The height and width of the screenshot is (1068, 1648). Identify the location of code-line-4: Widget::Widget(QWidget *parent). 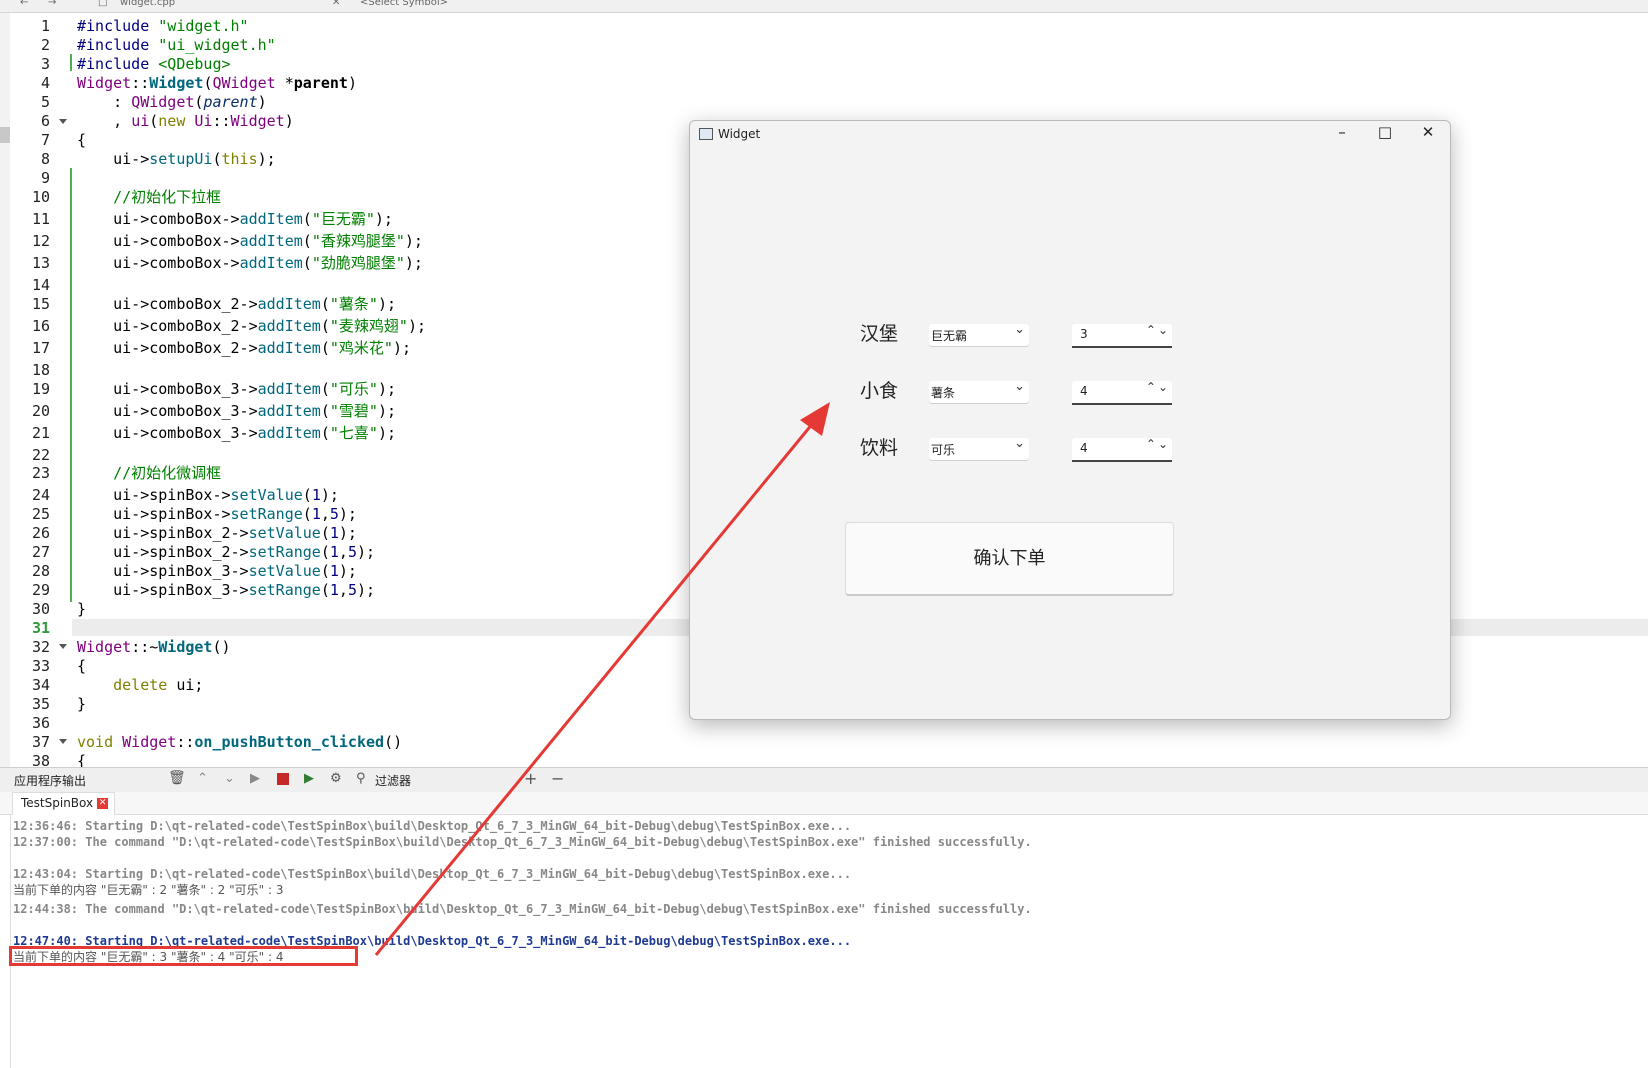
(217, 83).